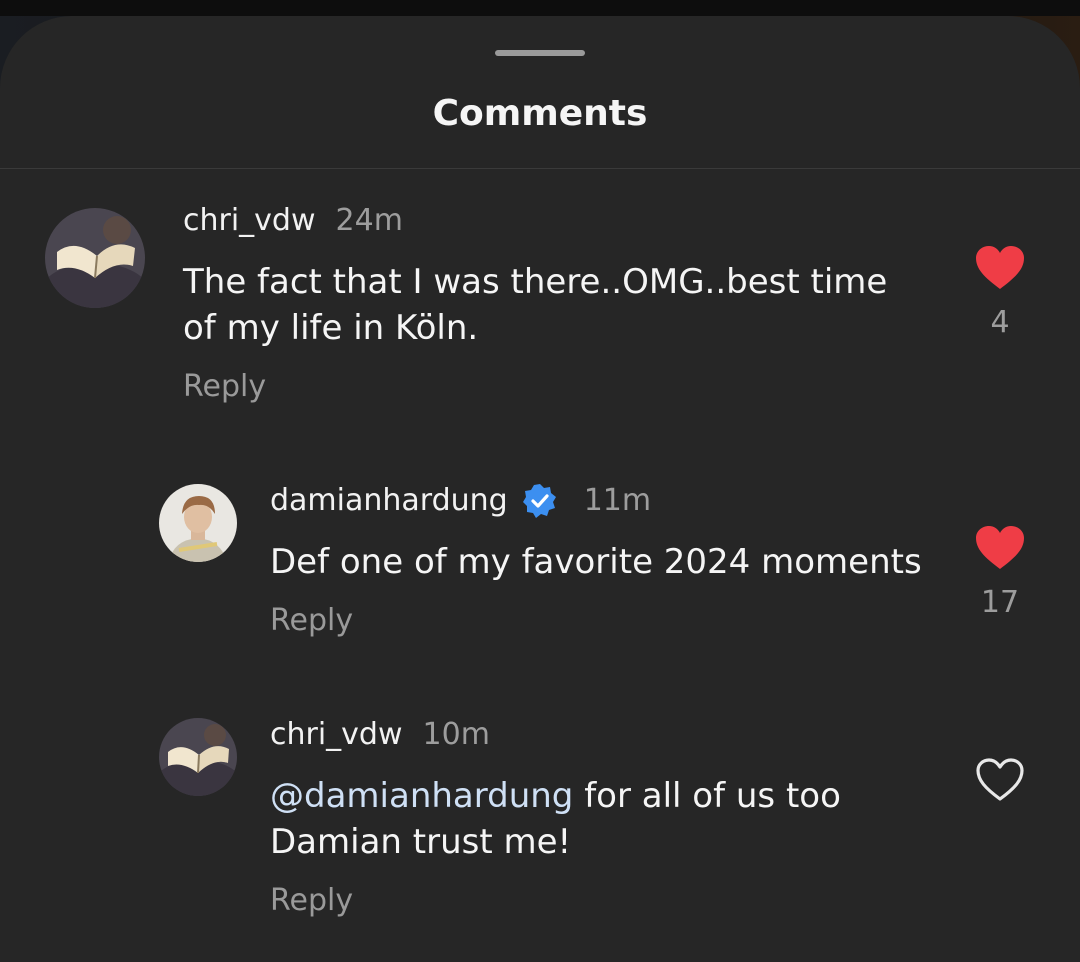 Image resolution: width=1080 pixels, height=962 pixels. I want to click on comment-meta: chri_vdw 10m, so click(380, 735).